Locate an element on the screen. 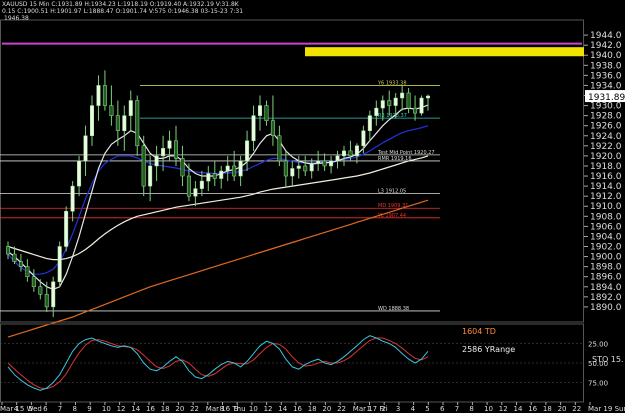 This screenshot has height=413, width=625. price-tick-label: 1894.0 is located at coordinates (606, 288).